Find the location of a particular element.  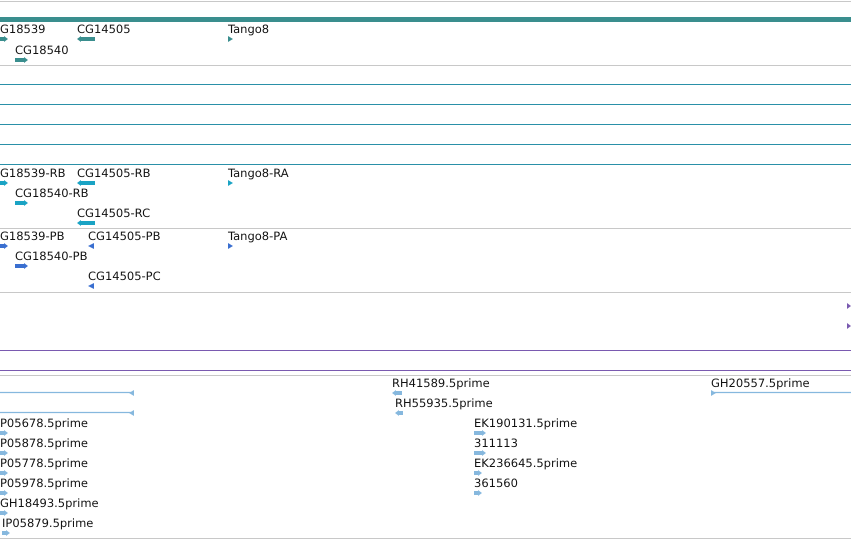

feature-label: G18539-RB is located at coordinates (33, 173).